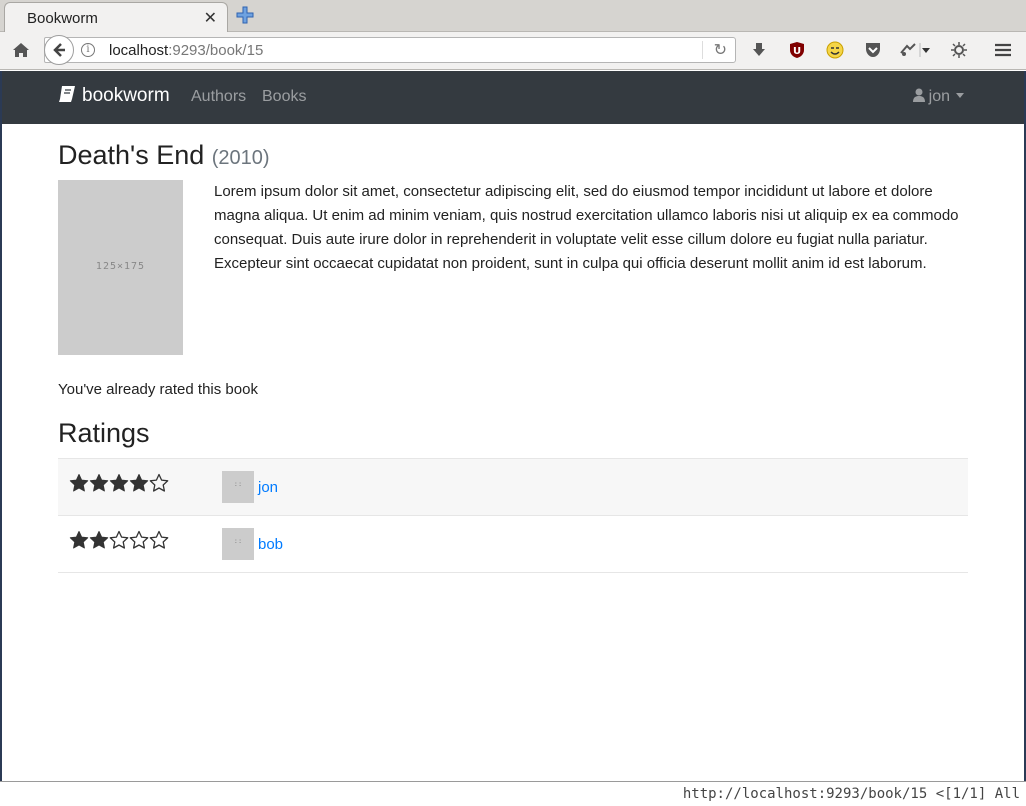  Describe the element at coordinates (210, 18) in the screenshot. I see `close-tab-icon: ✕` at that location.